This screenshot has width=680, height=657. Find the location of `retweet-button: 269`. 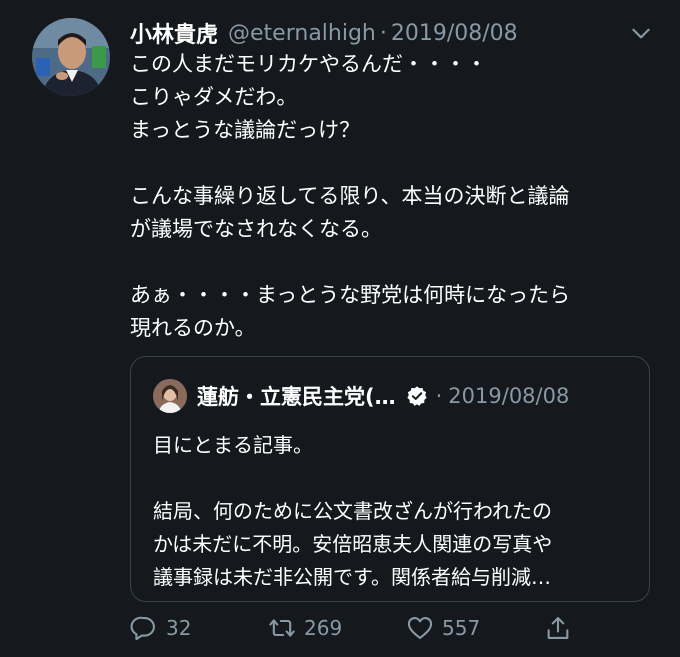

retweet-button: 269 is located at coordinates (305, 628).